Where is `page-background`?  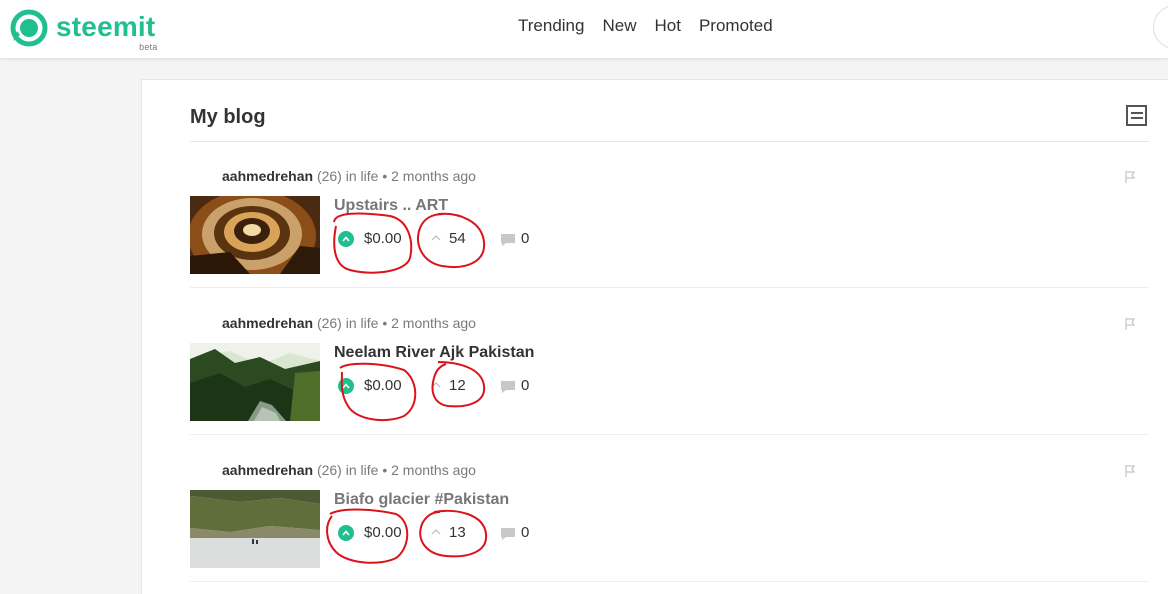 page-background is located at coordinates (654, 68).